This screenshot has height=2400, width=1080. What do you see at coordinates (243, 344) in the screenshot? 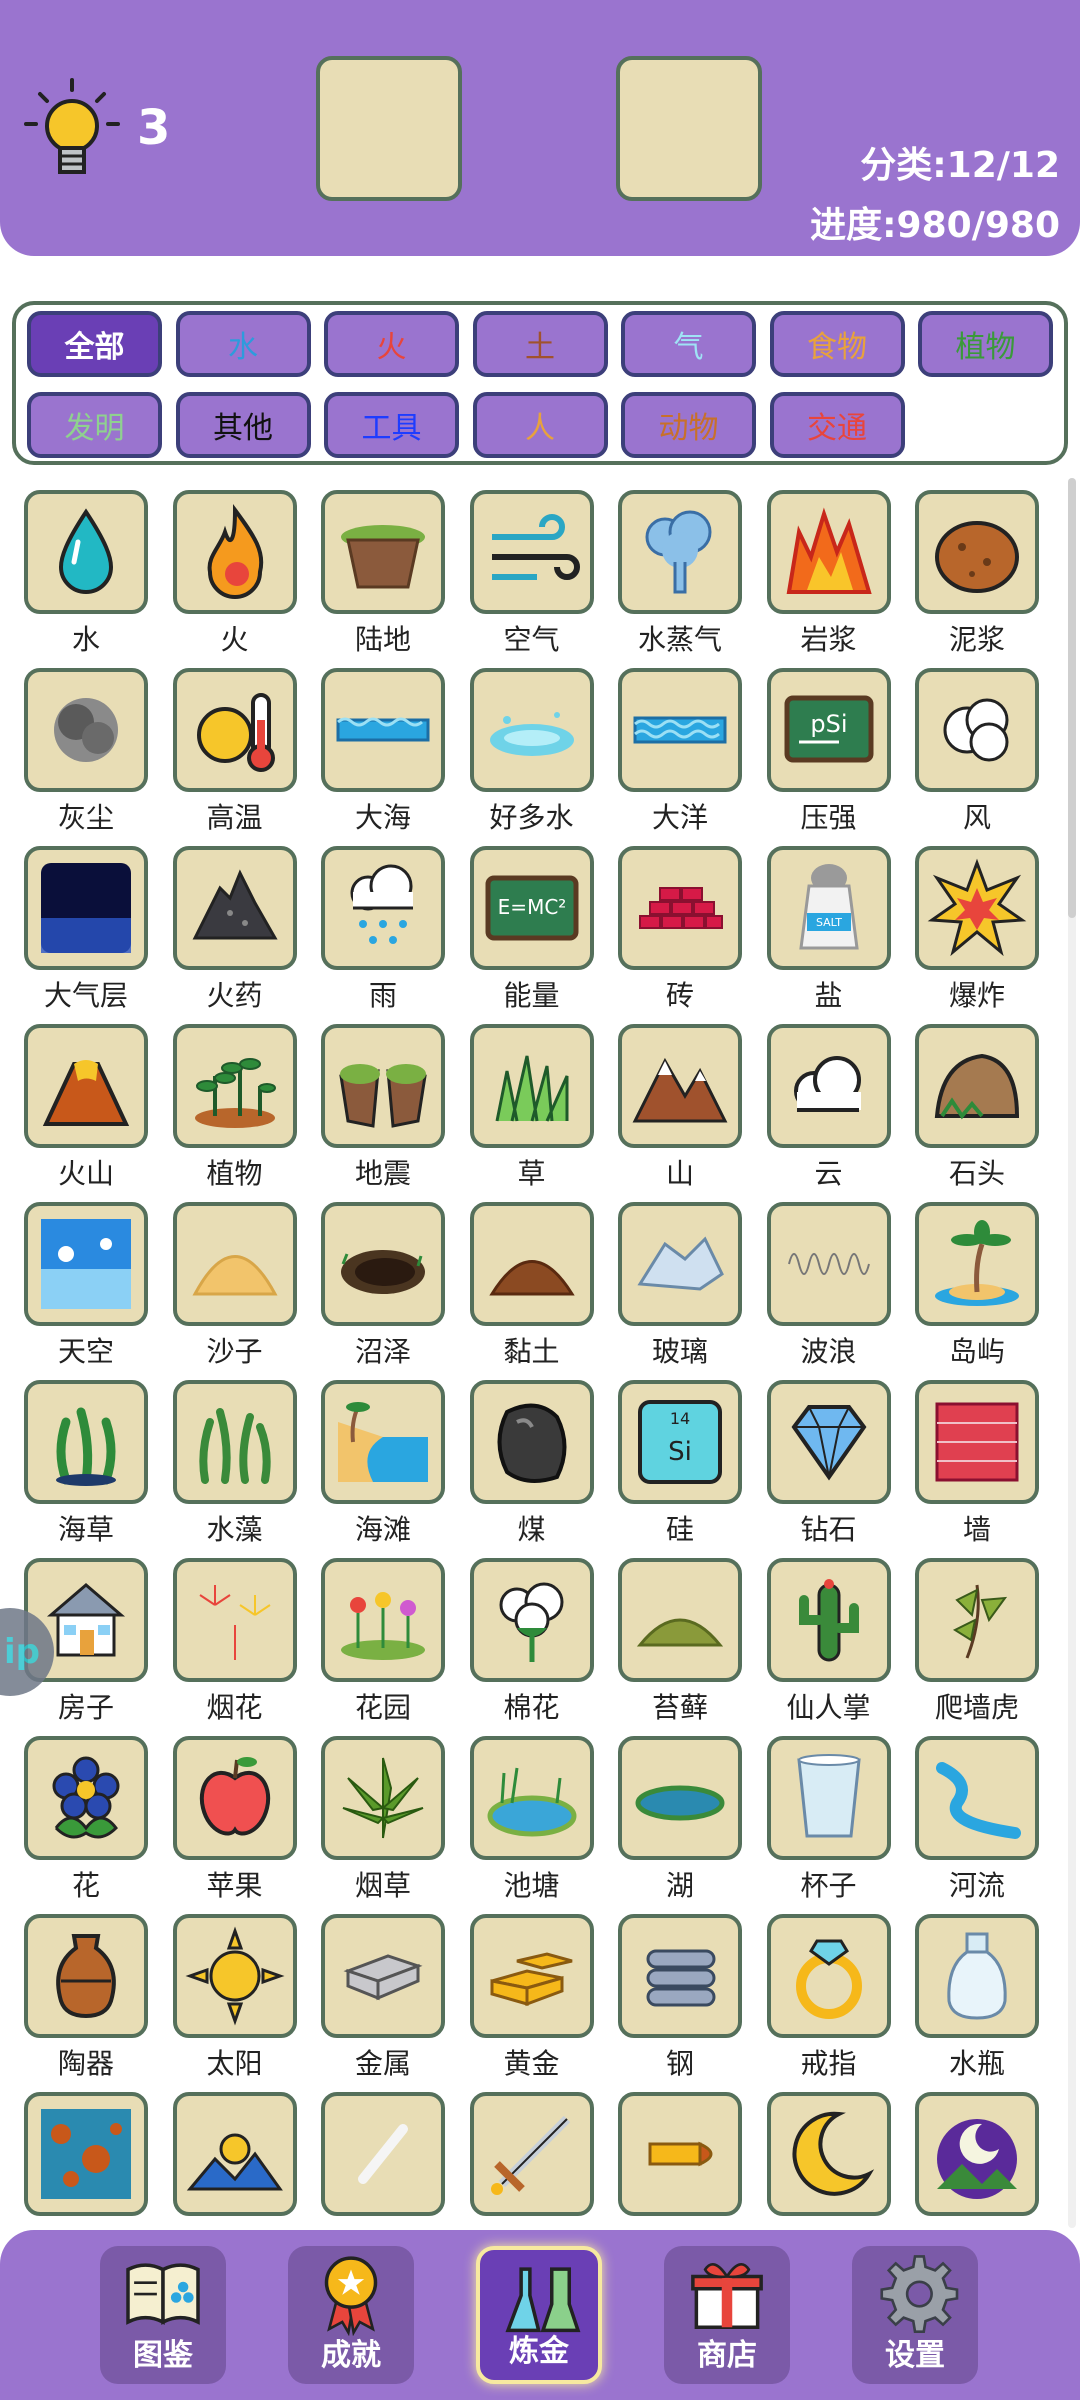
I see `category-chip: 水` at bounding box center [243, 344].